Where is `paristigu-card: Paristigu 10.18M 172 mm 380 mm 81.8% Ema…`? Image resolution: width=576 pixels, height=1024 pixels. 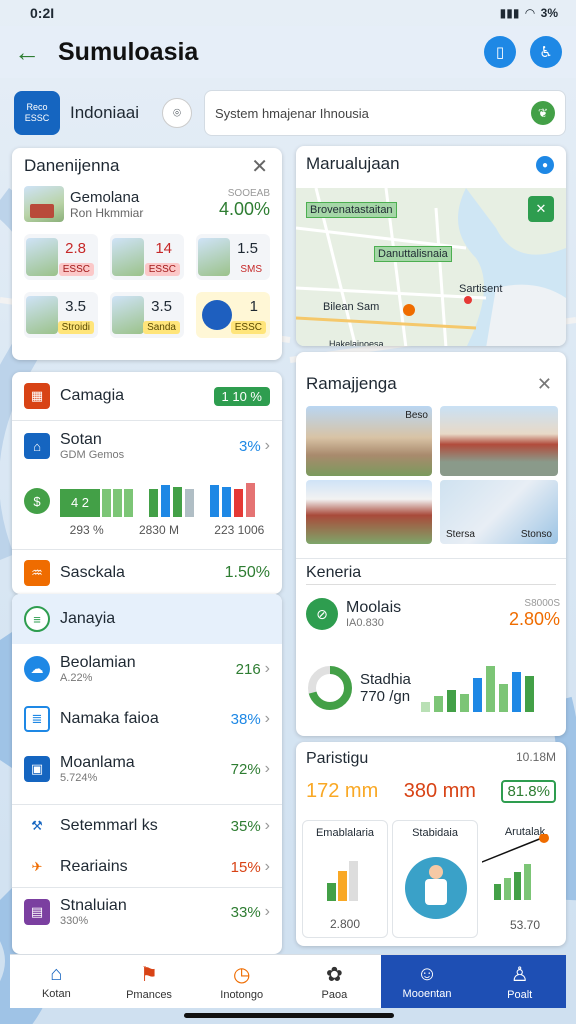 paristigu-card: Paristigu 10.18M 172 mm 380 mm 81.8% Ema… is located at coordinates (431, 844).